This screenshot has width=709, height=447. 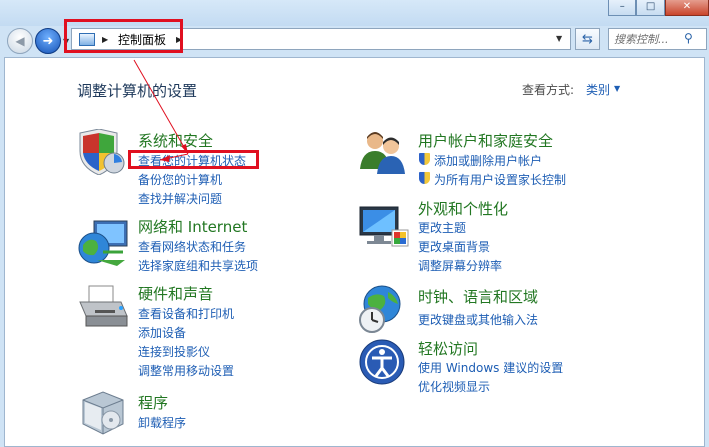 What do you see at coordinates (622, 8) in the screenshot?
I see `minimize-button: –` at bounding box center [622, 8].